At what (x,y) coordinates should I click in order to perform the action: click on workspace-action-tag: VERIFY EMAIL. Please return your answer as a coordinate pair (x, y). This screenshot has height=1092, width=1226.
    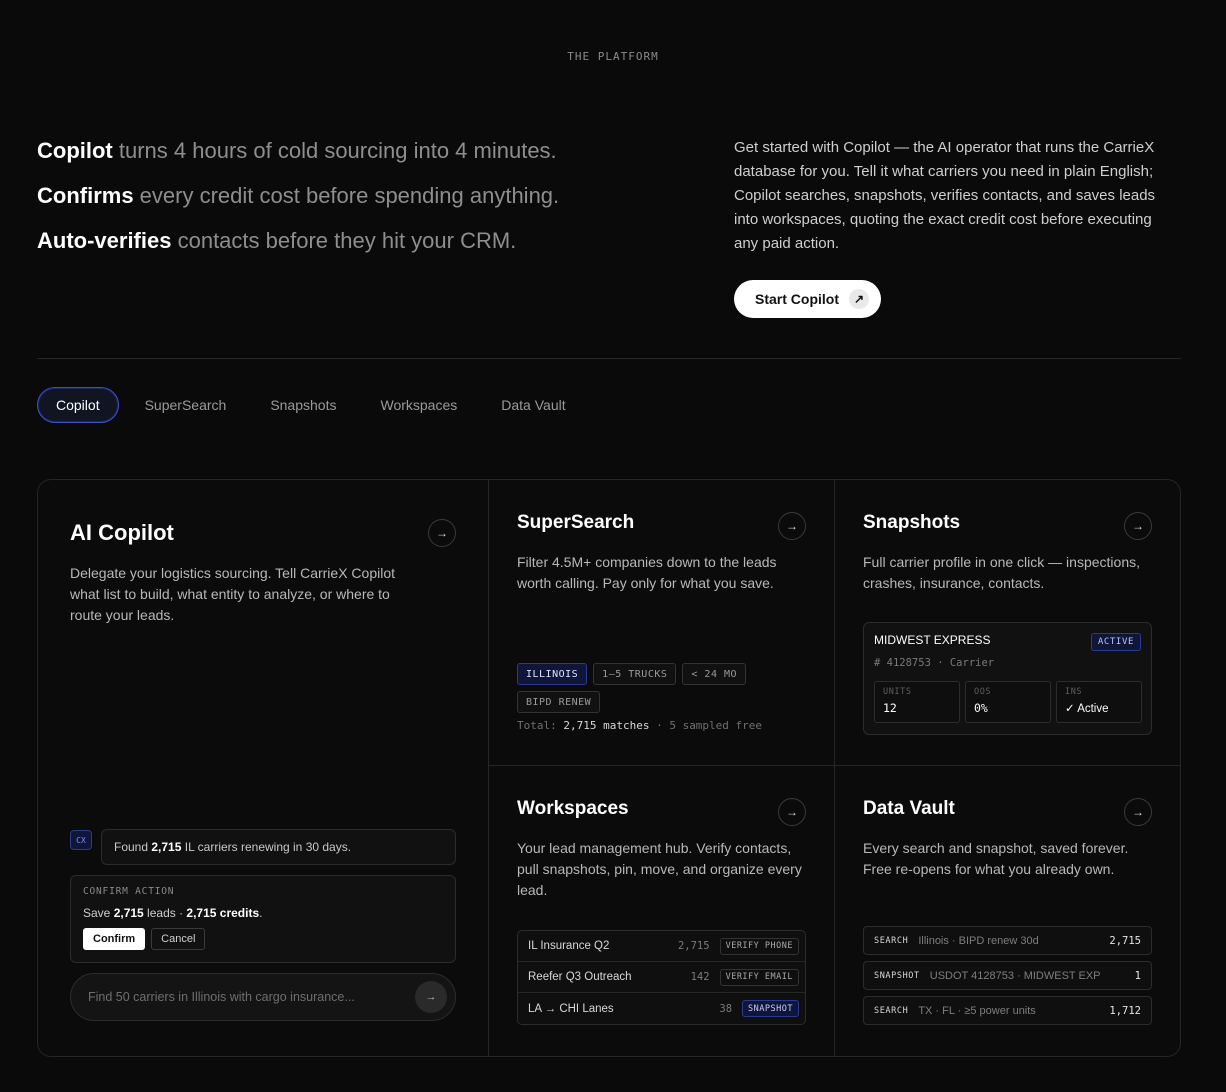
    Looking at the image, I should click on (759, 977).